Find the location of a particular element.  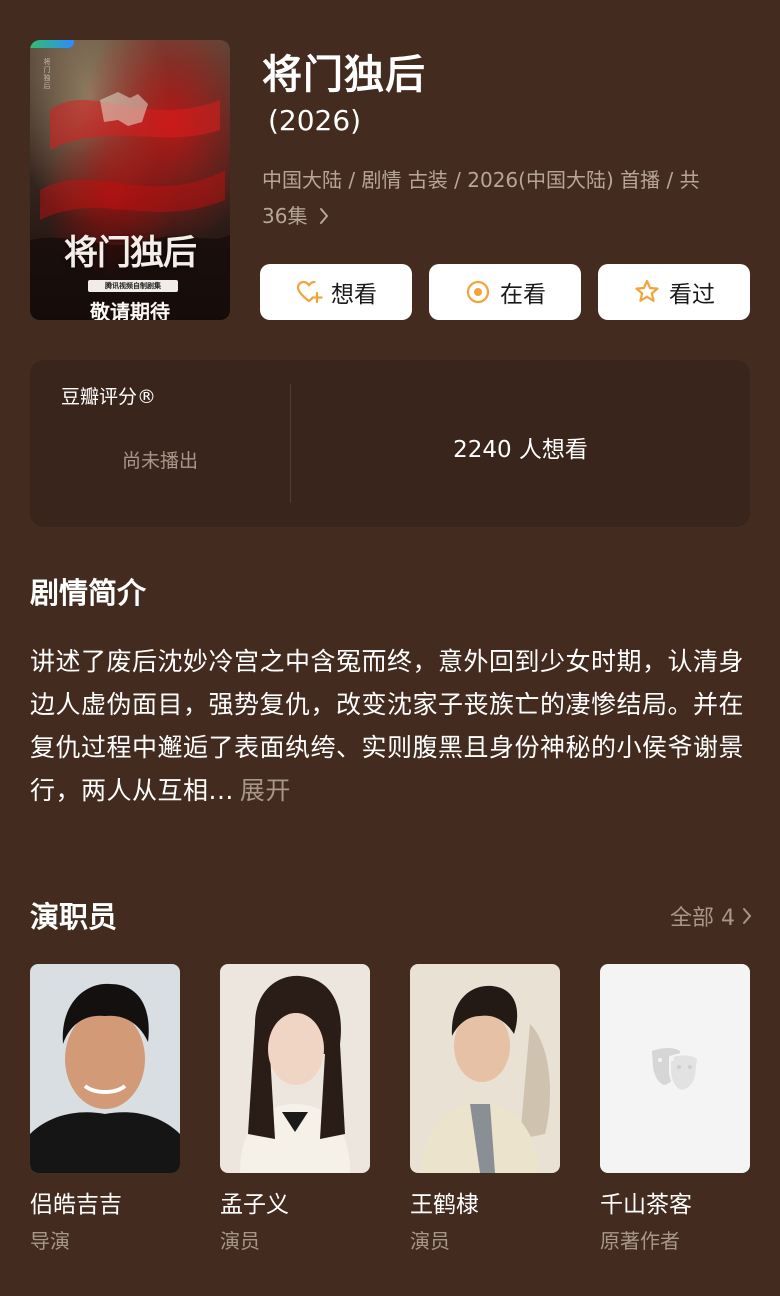

meta-line-1: 中国大陆 / 剧情 古装 / 2026(中国大陆) 首播 / 共 is located at coordinates (481, 180).